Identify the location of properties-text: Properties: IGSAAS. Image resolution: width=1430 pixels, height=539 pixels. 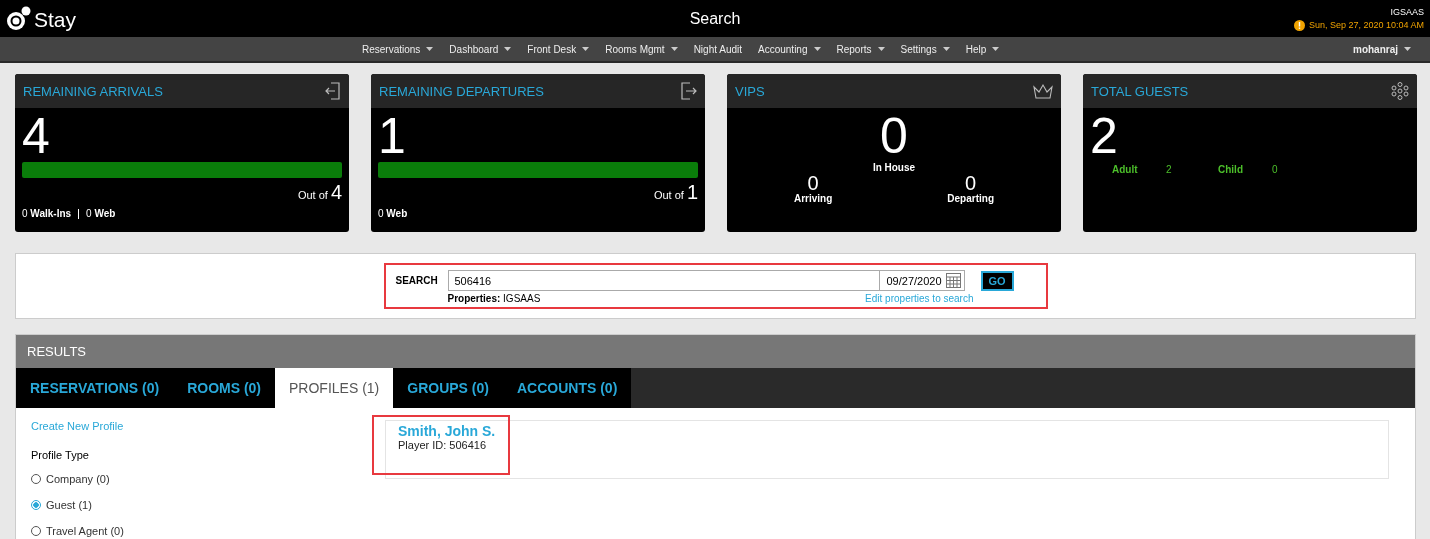
(494, 298).